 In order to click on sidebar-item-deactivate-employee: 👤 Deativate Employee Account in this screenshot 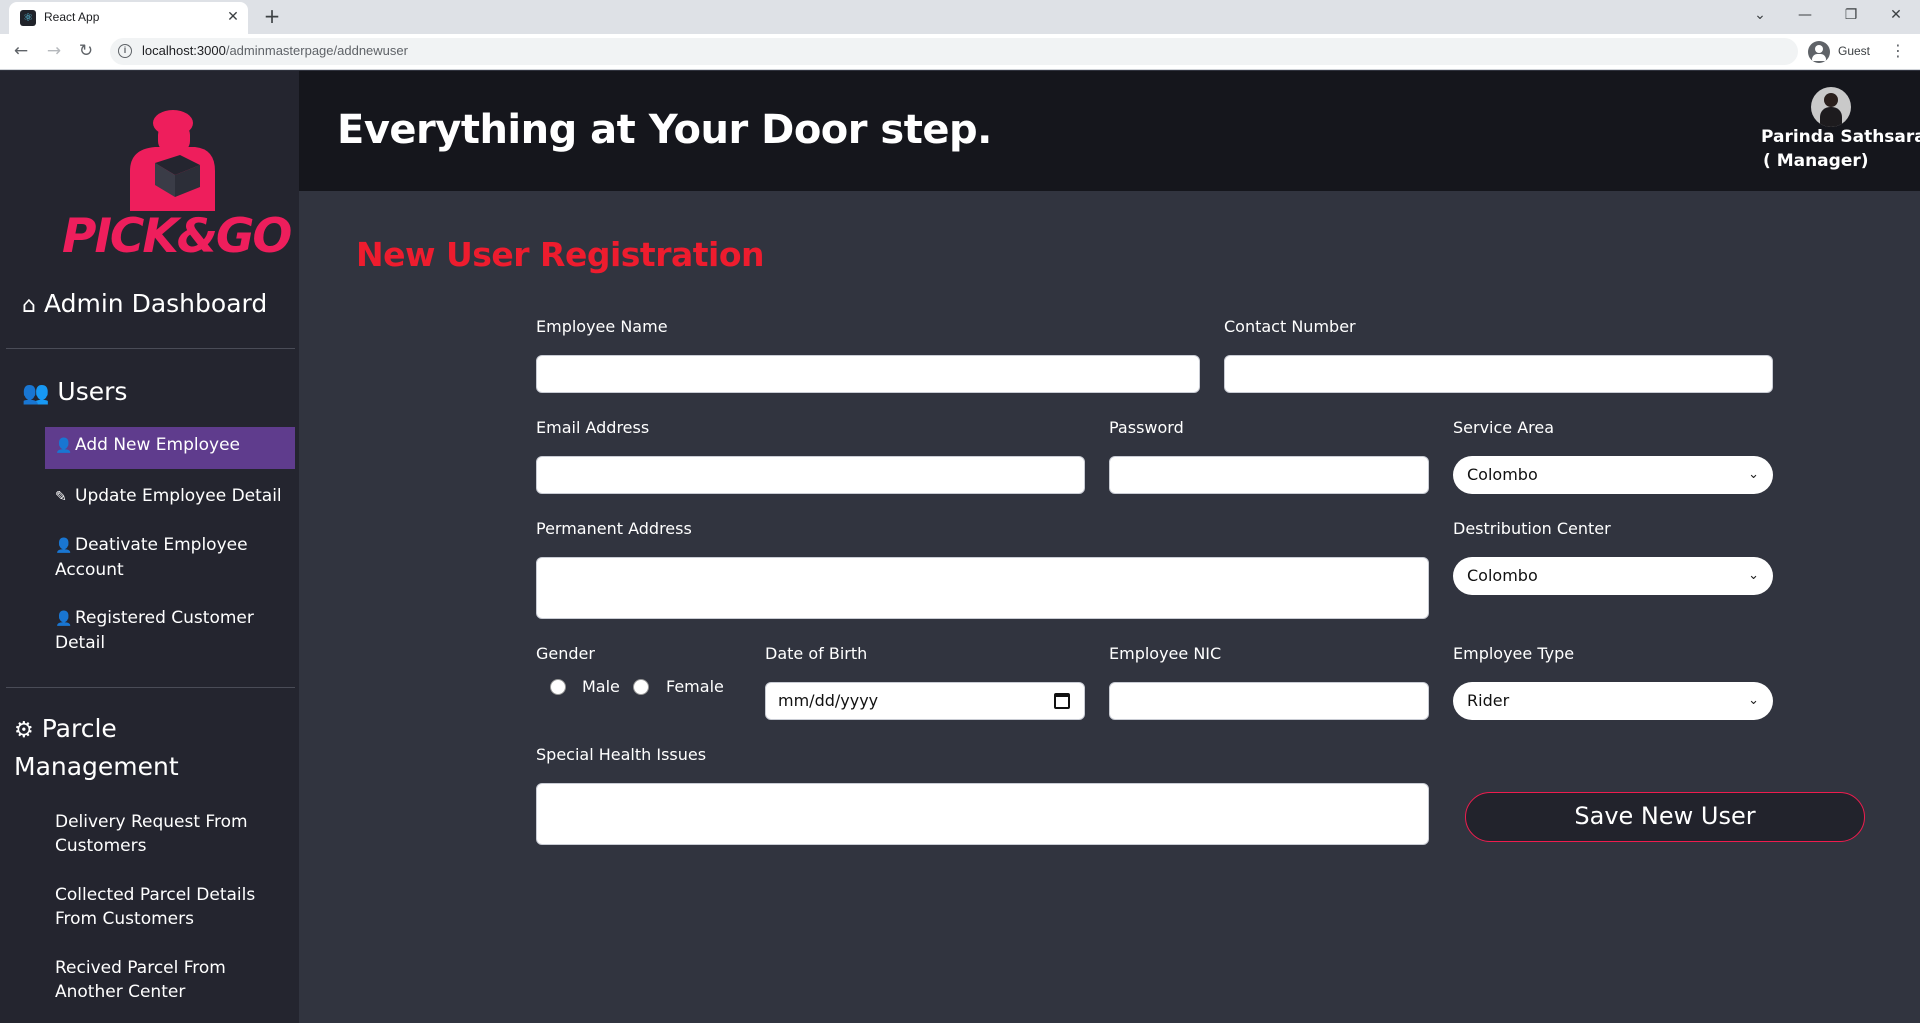, I will do `click(155, 557)`.